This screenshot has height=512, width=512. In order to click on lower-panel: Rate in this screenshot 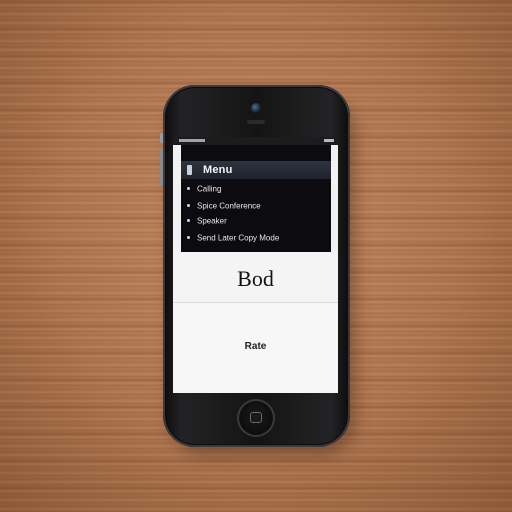, I will do `click(255, 348)`.